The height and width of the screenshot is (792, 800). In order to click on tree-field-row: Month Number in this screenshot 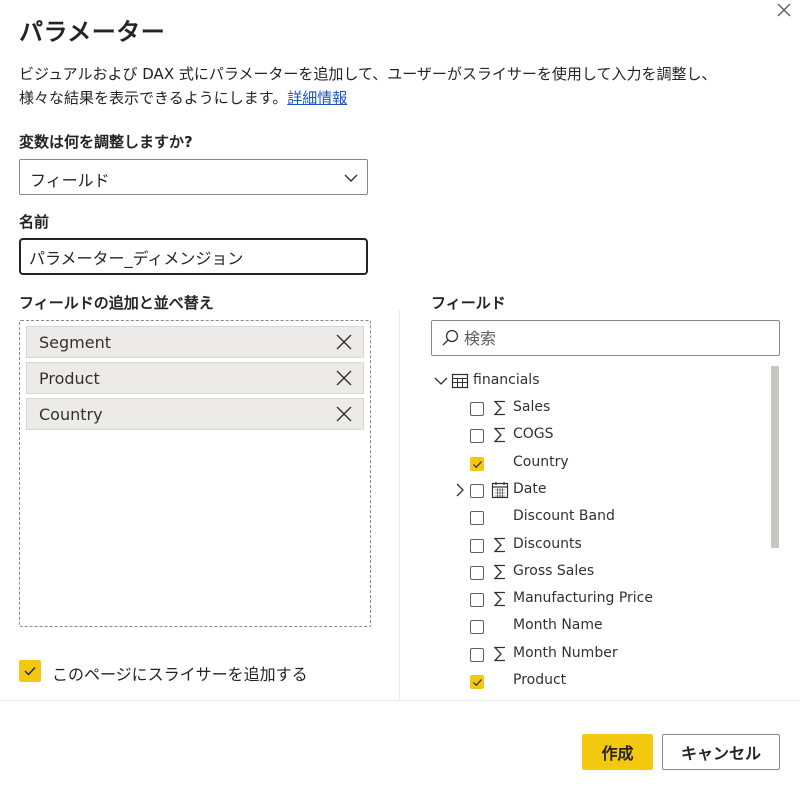, I will do `click(601, 654)`.